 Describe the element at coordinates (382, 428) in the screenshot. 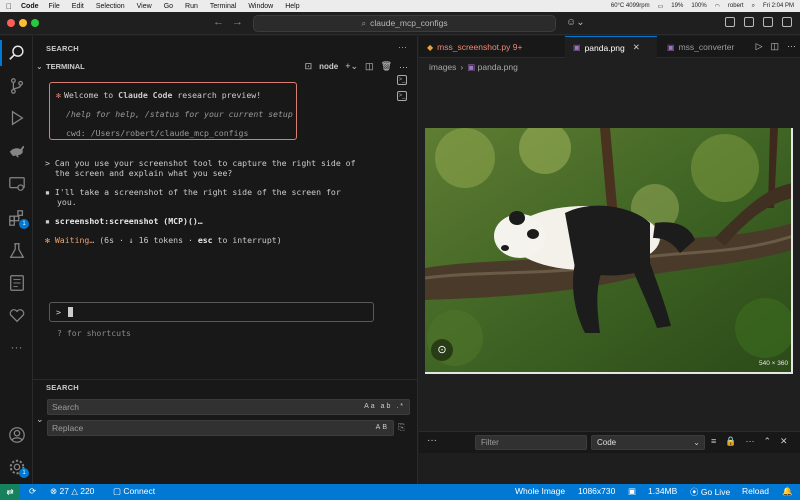

I see `preserve-case-toggle: AB` at that location.